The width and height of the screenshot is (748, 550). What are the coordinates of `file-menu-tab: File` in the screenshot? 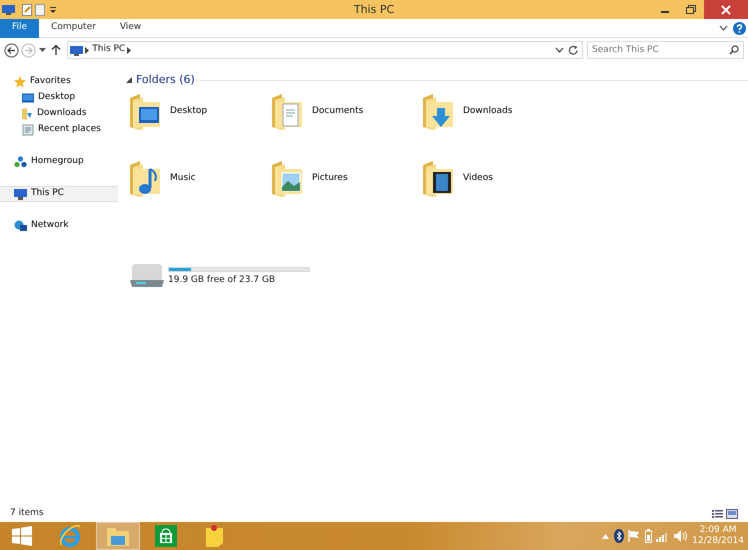 It's located at (20, 28).